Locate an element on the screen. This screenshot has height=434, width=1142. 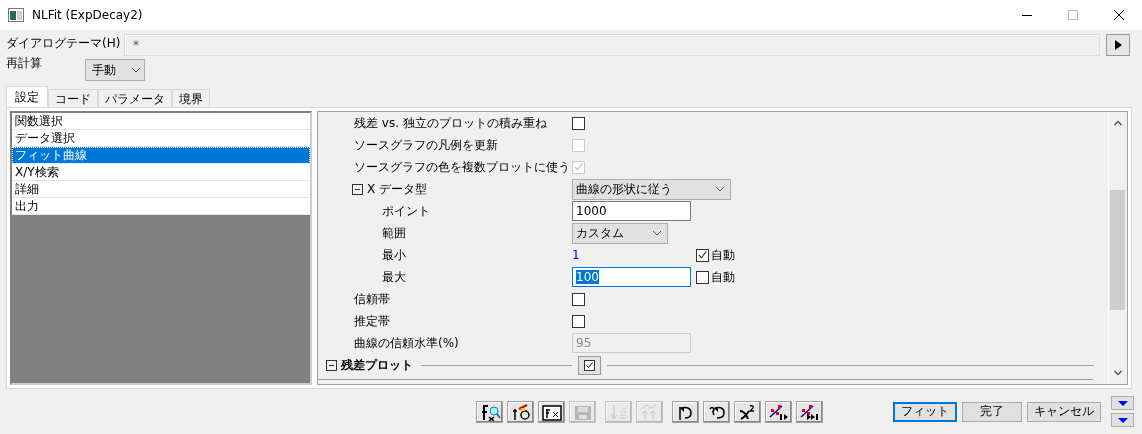
property-label: 最小 is located at coordinates (394, 255).